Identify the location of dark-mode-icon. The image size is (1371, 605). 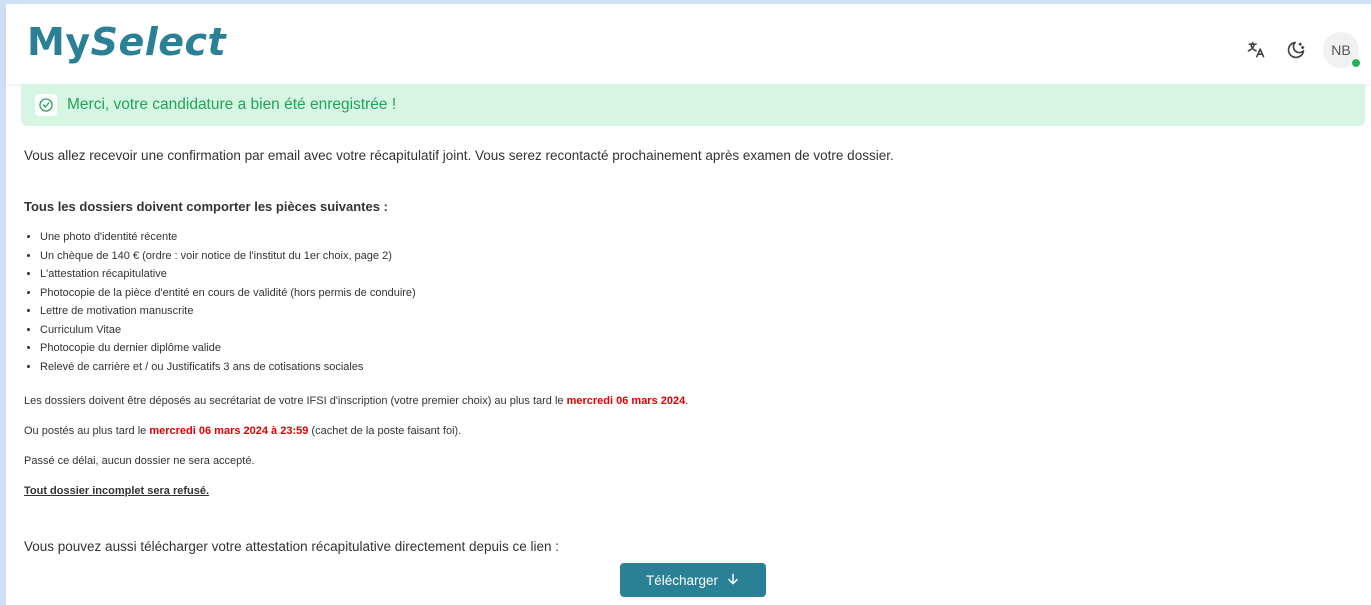
(1296, 50).